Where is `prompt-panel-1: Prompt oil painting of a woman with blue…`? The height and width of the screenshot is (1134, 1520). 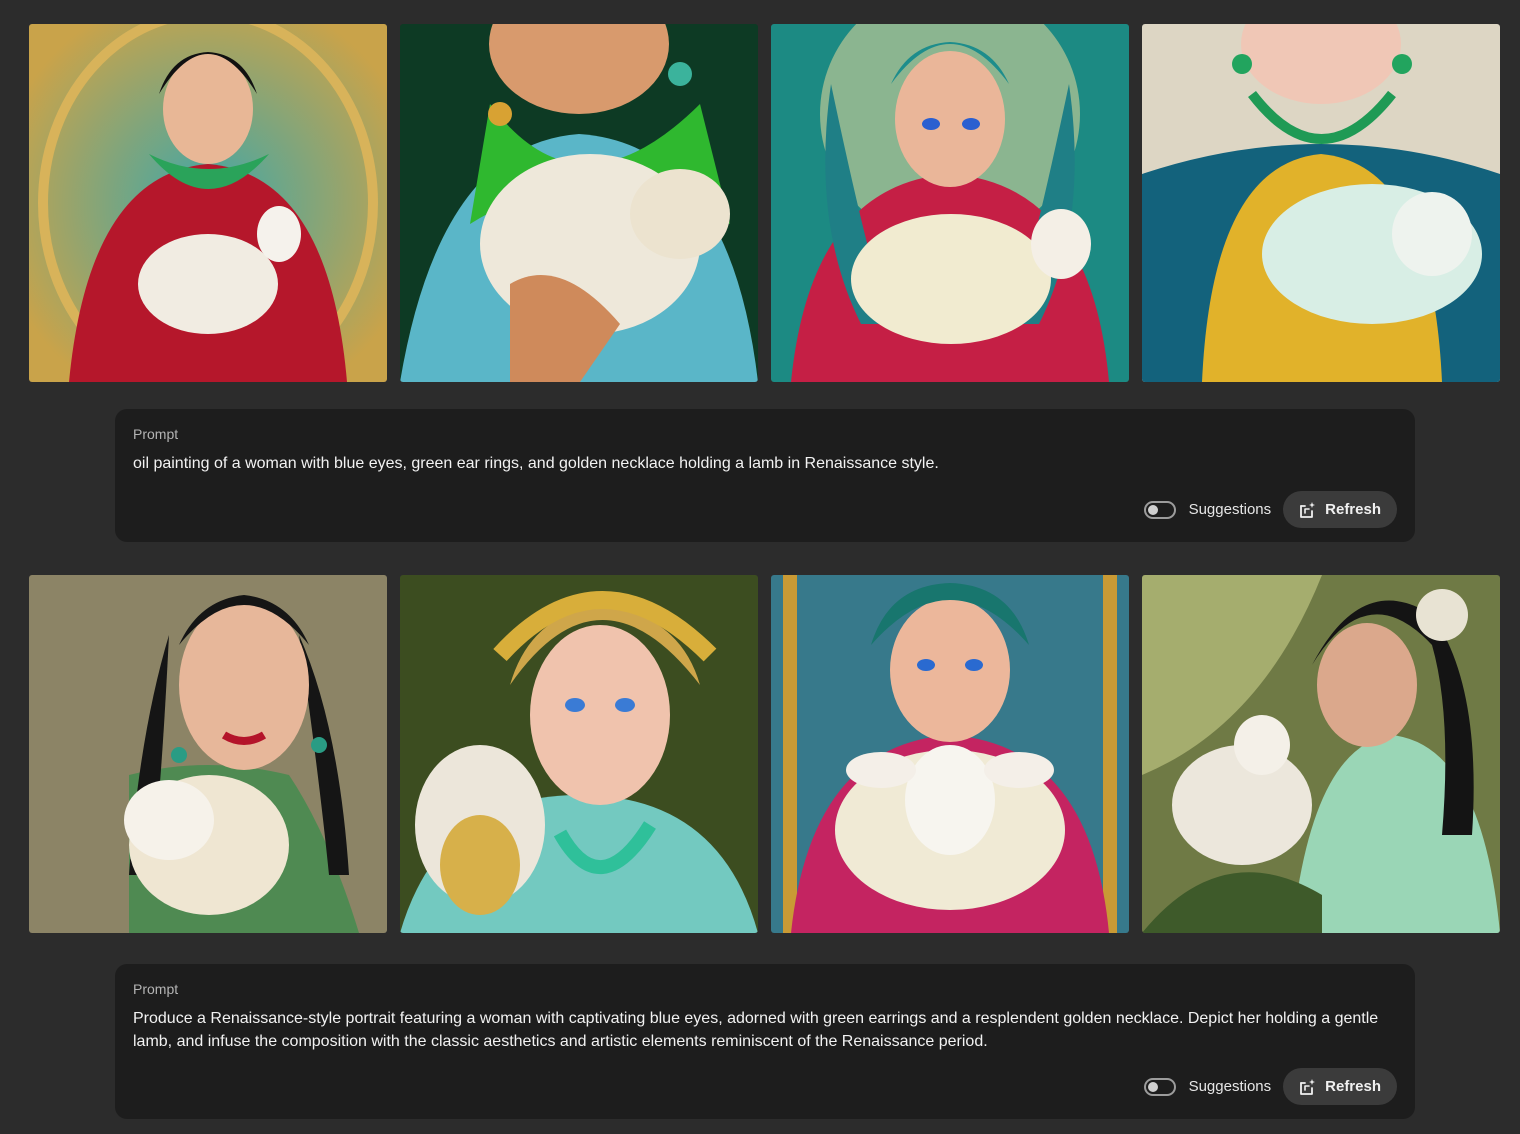 prompt-panel-1: Prompt oil painting of a woman with blue… is located at coordinates (765, 475).